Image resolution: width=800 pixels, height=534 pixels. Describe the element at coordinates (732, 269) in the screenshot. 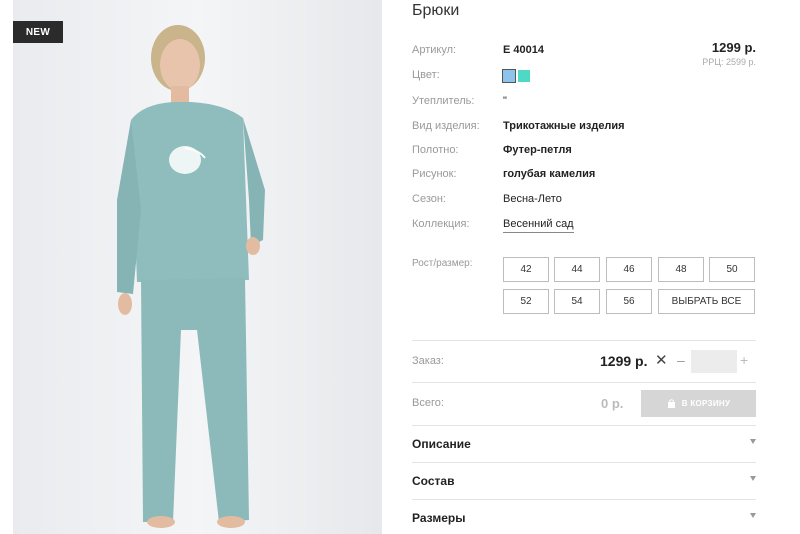

I see `size-option: 50` at that location.